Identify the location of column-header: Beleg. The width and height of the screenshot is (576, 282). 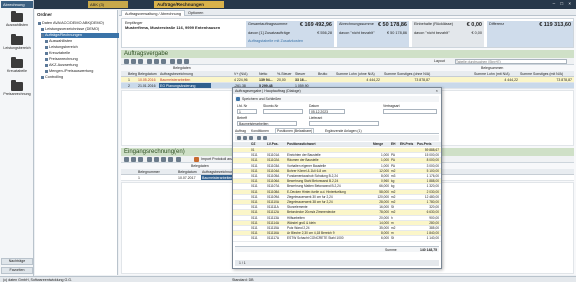
(132, 73).